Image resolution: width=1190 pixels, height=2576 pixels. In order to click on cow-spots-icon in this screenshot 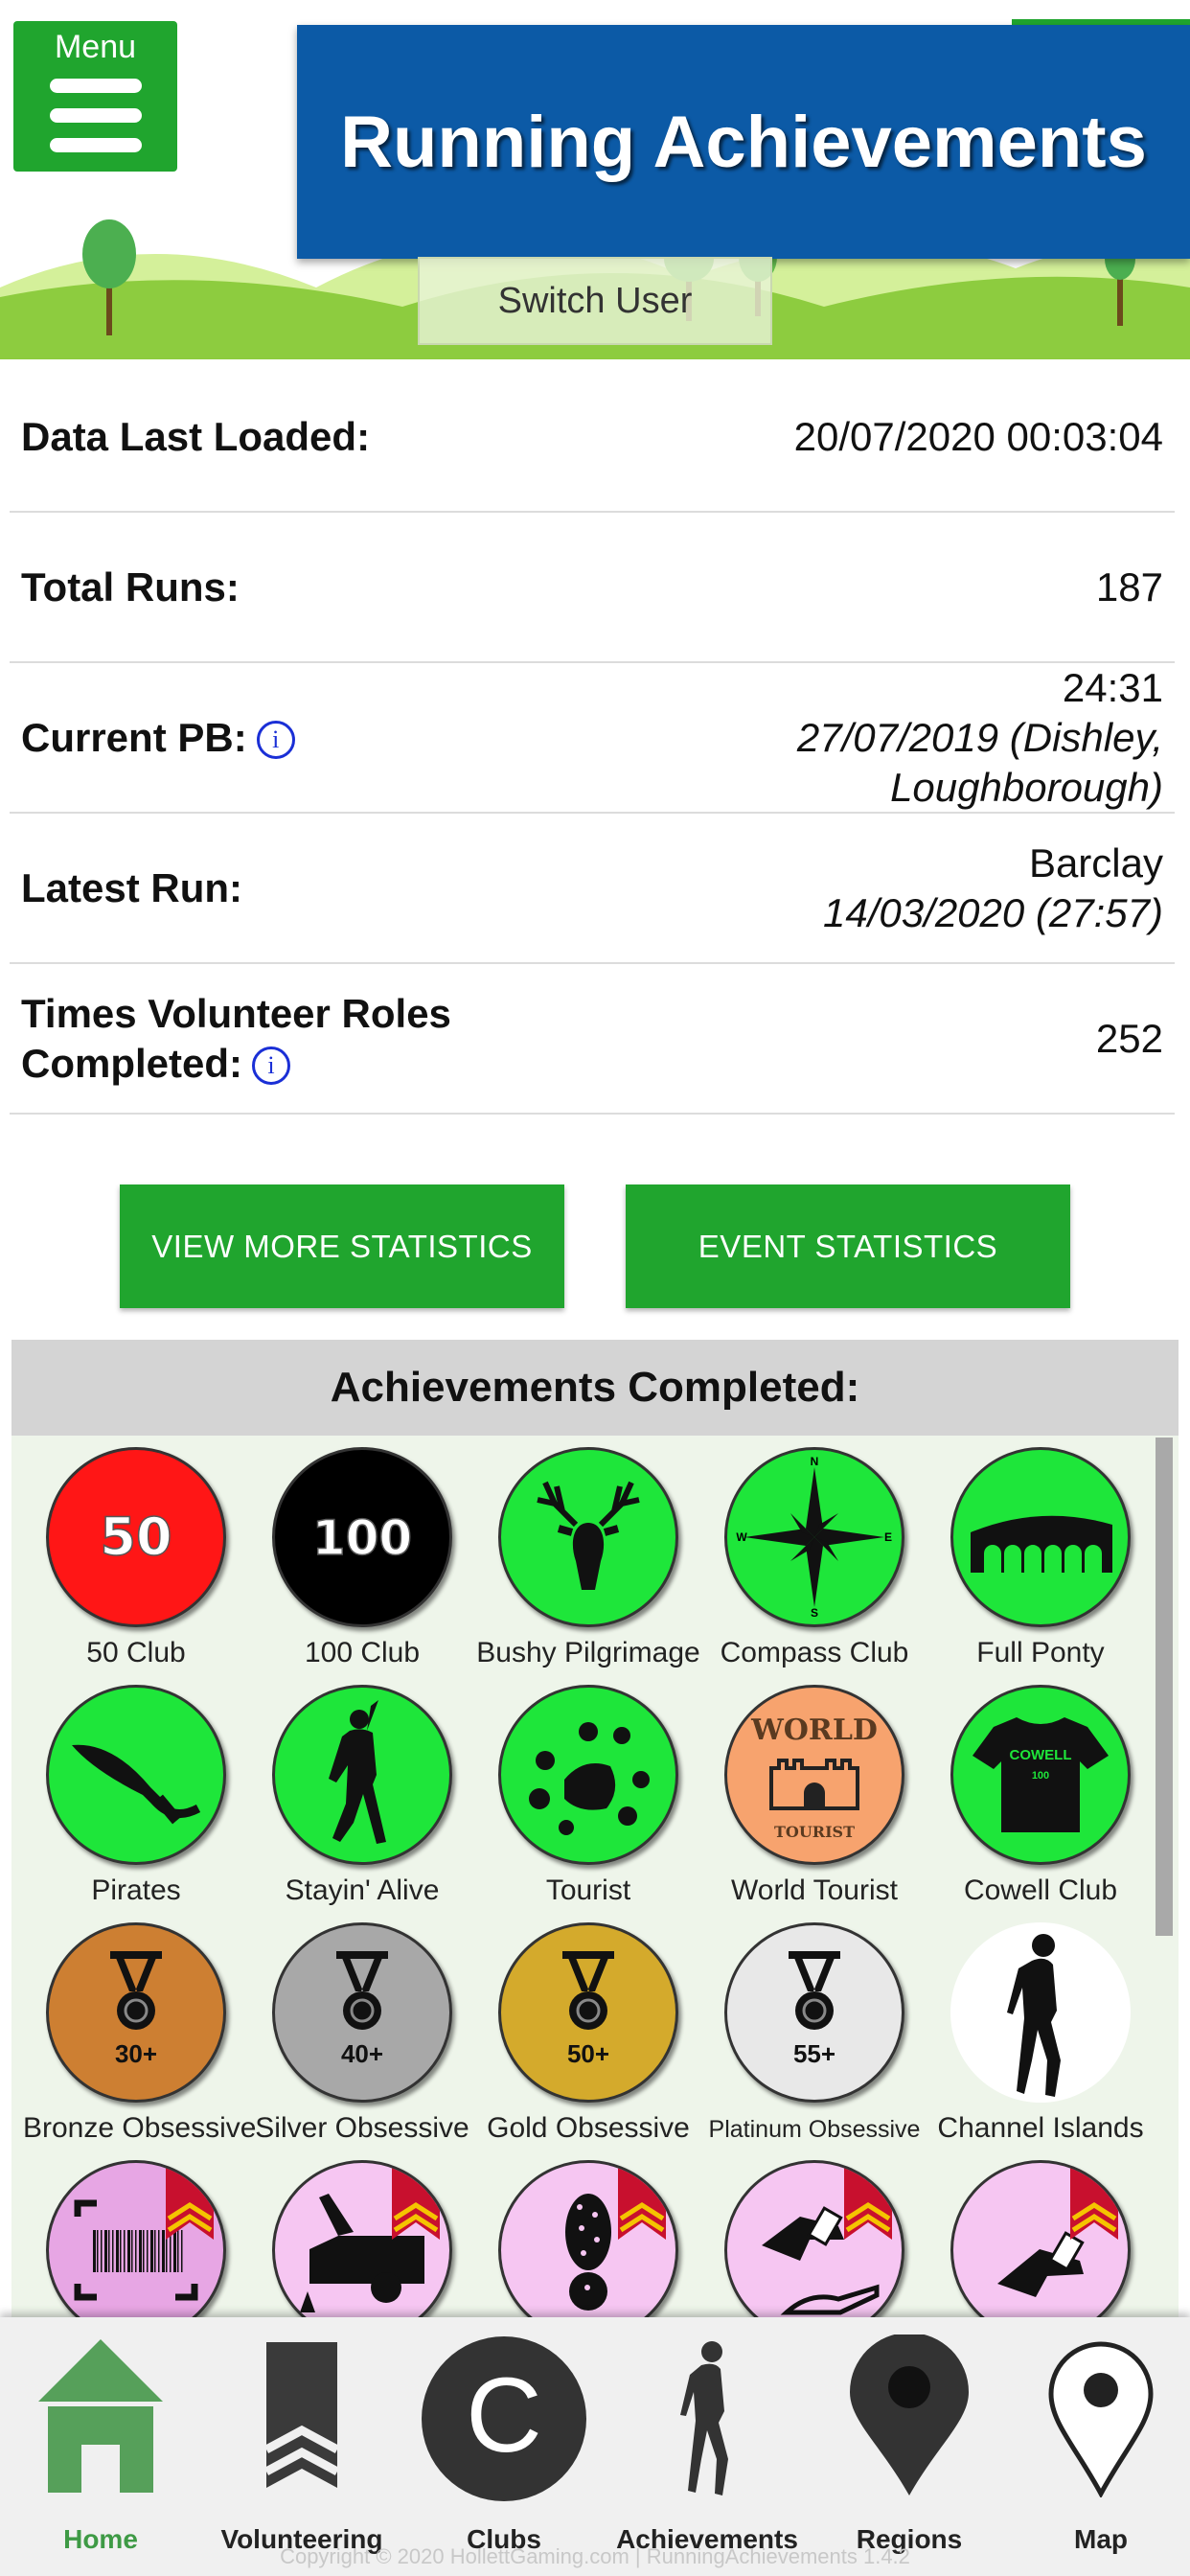, I will do `click(588, 1775)`.